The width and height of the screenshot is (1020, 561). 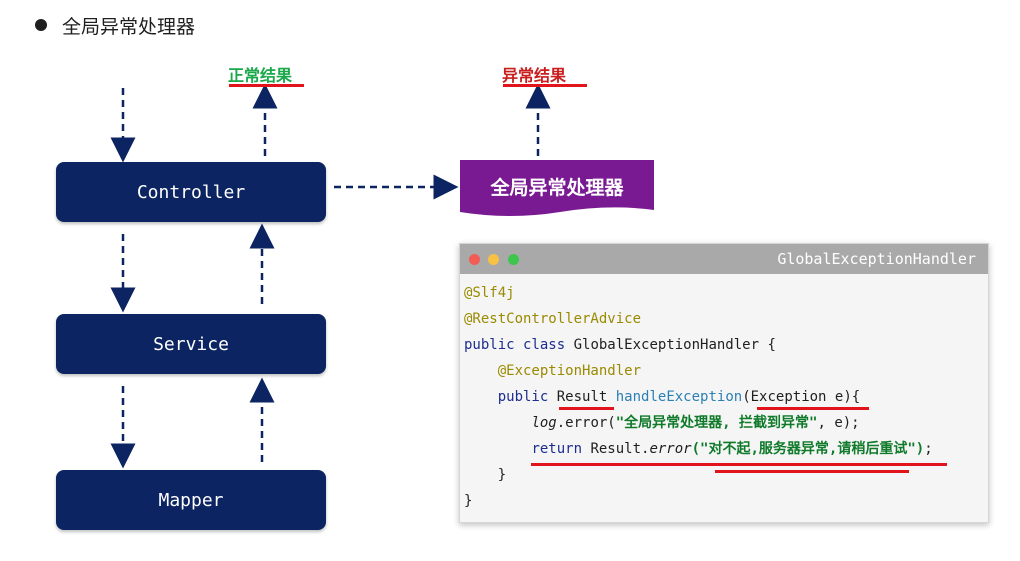 I want to click on controller-box: Controller, so click(x=191, y=192).